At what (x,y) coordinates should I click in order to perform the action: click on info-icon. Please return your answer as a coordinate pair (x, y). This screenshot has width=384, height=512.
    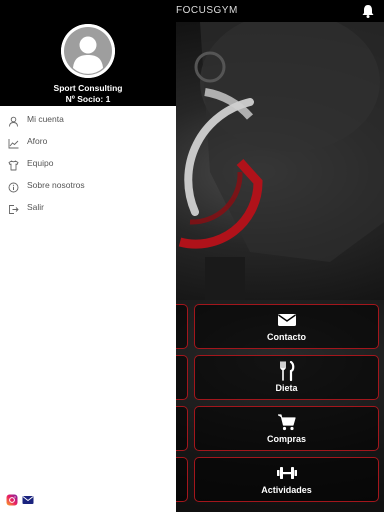
    Looking at the image, I should click on (13, 186).